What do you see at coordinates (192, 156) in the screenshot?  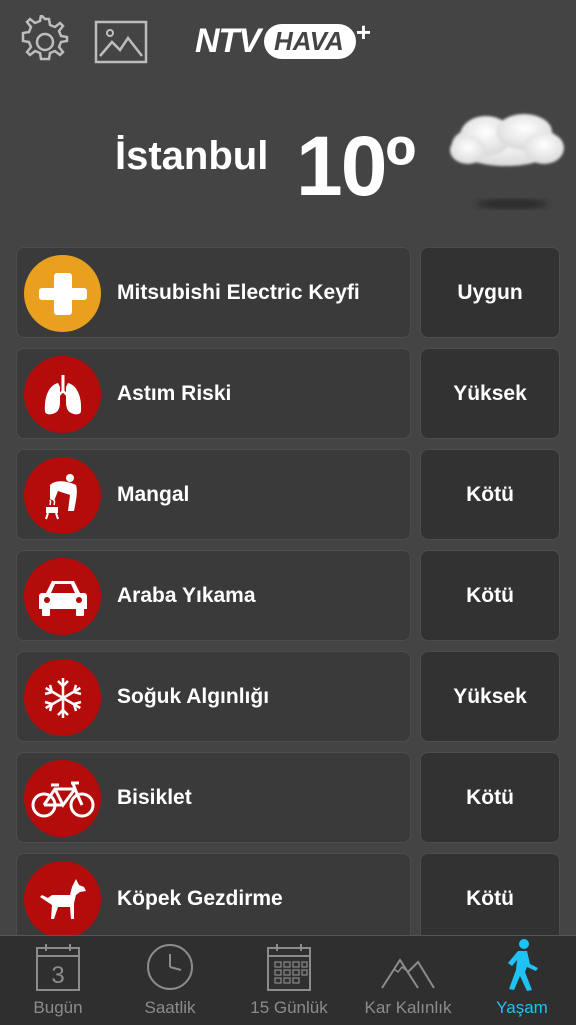 I see `city-name: İstanbul` at bounding box center [192, 156].